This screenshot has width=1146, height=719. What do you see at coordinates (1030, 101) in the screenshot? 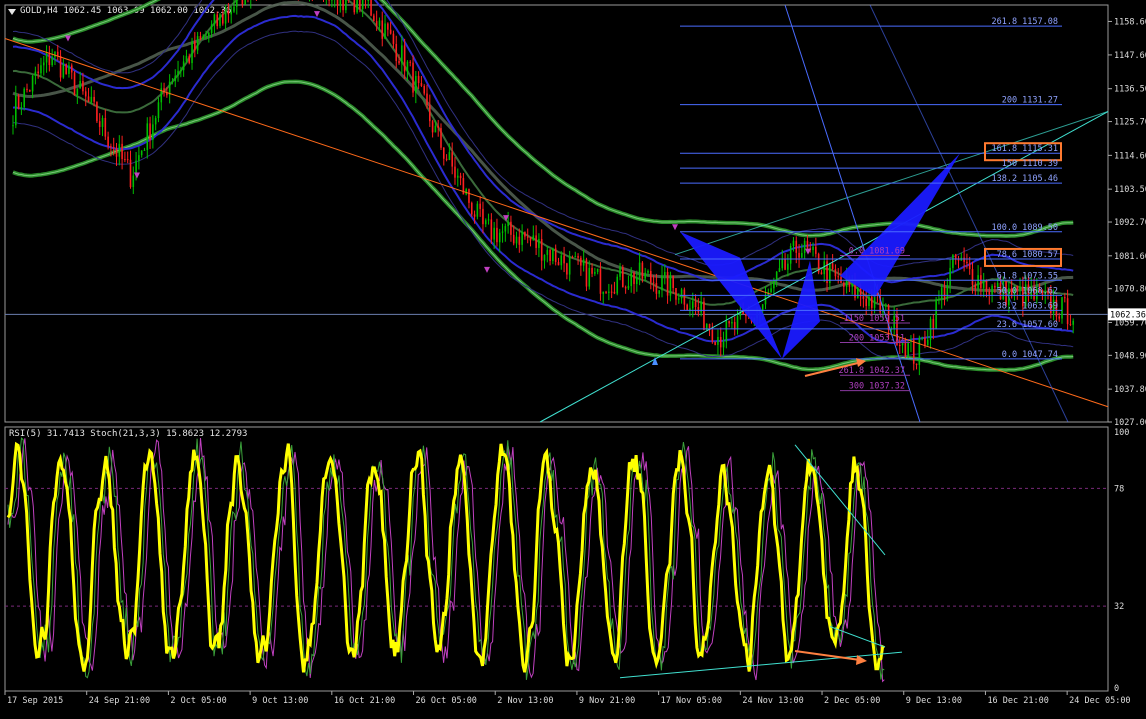
I see `fib-level-label: 200 1131.27` at bounding box center [1030, 101].